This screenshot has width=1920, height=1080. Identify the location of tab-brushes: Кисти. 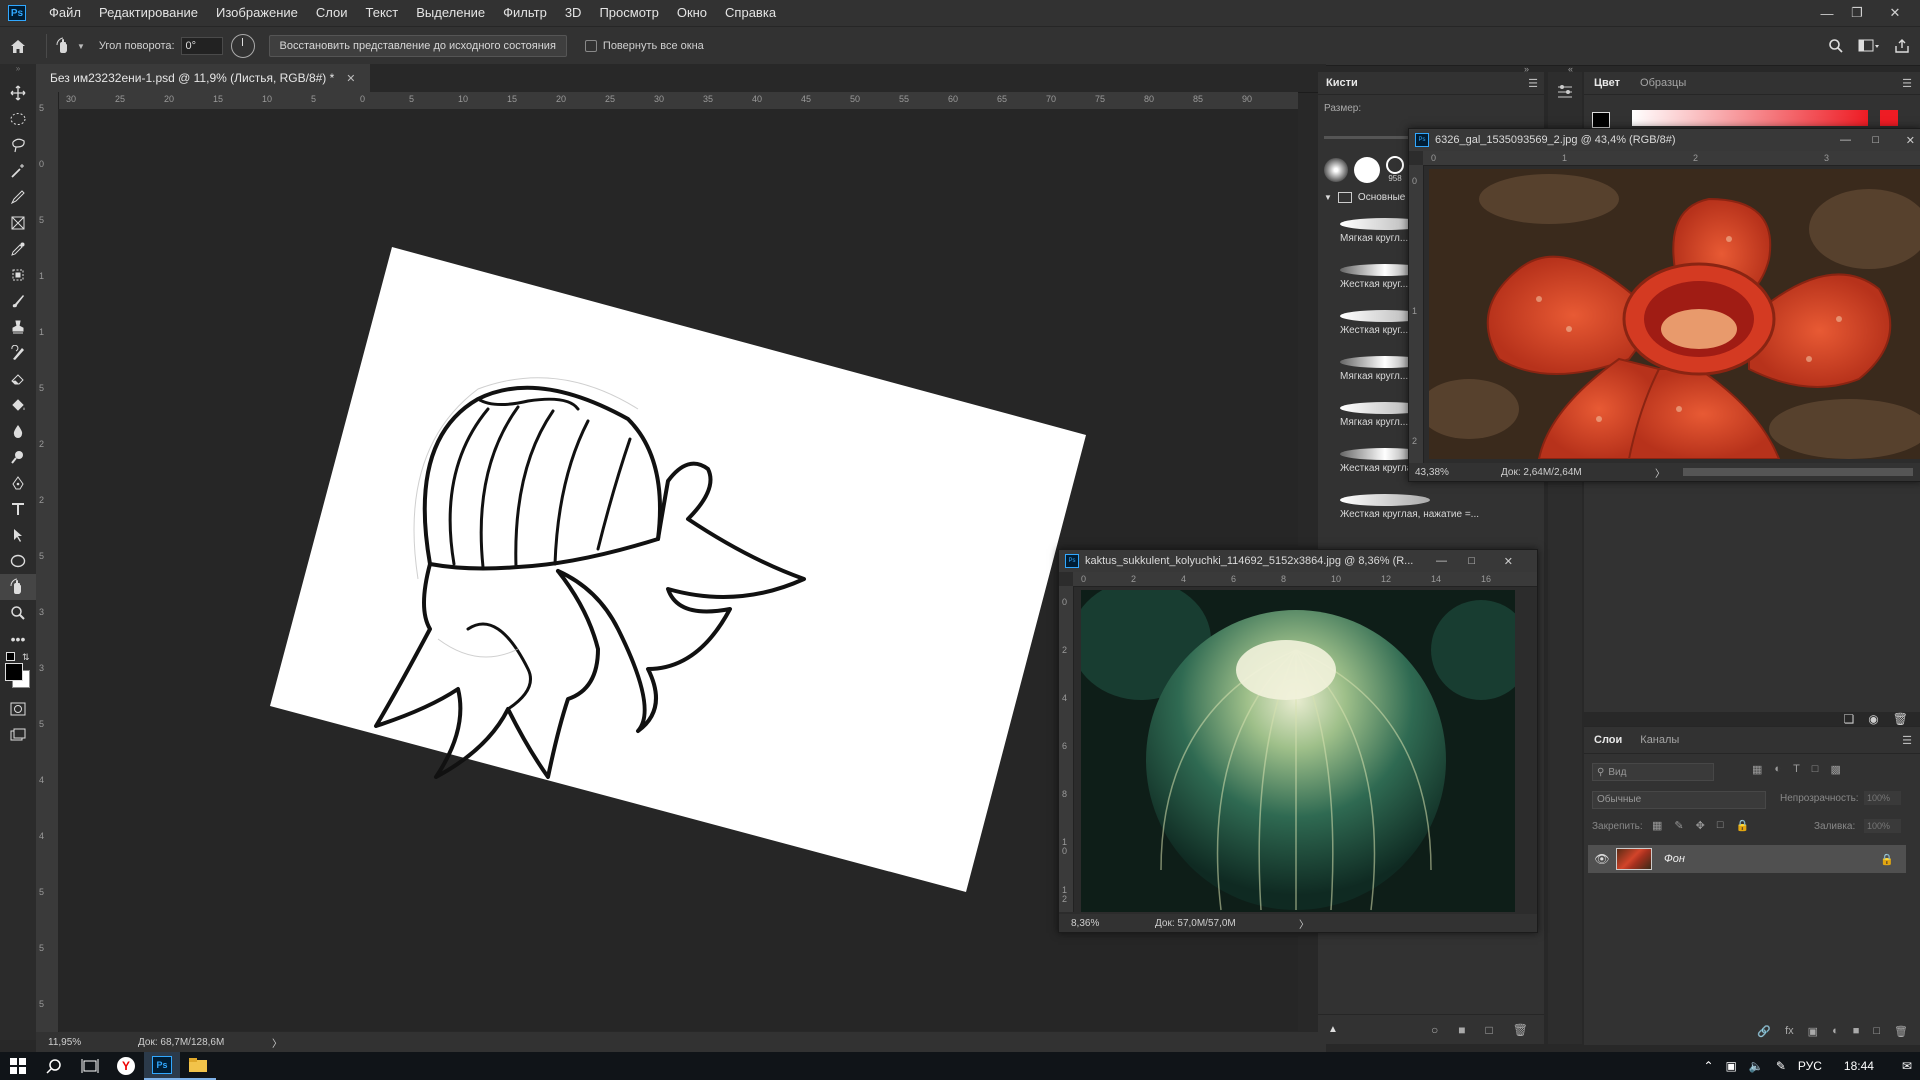
(1342, 83).